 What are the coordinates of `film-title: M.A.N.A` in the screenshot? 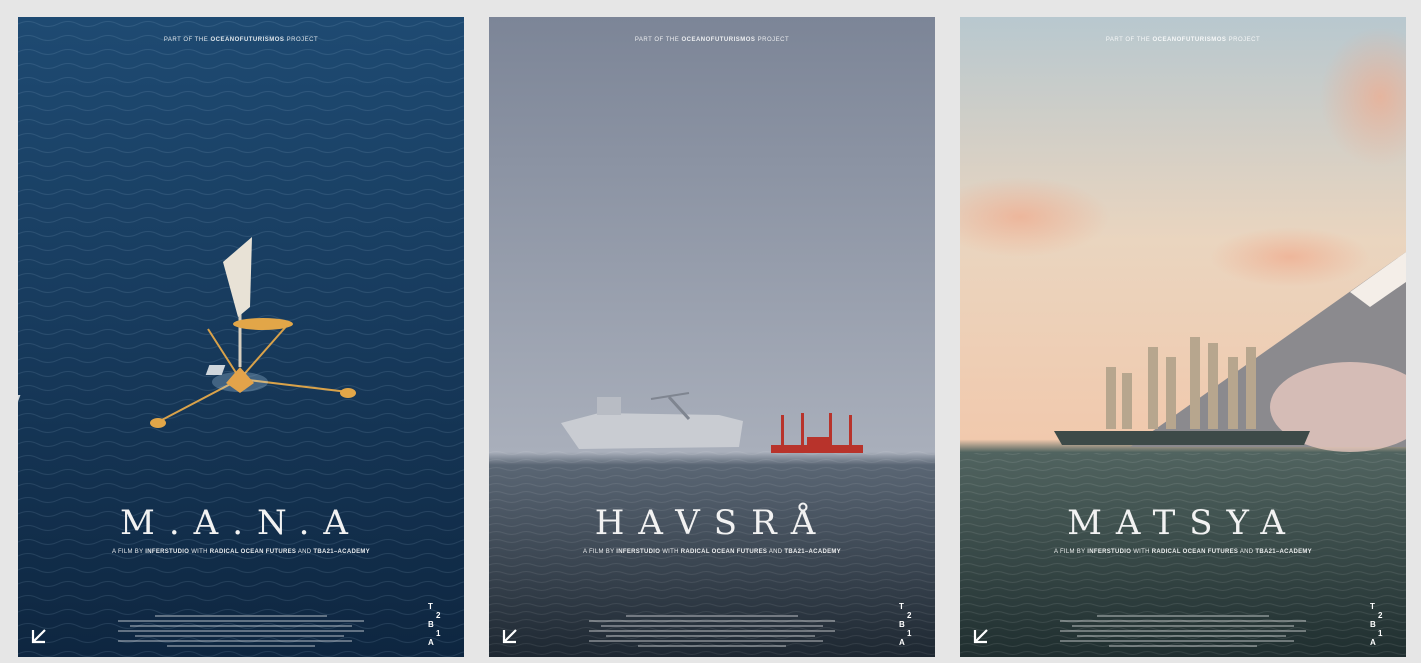 It's located at (241, 523).